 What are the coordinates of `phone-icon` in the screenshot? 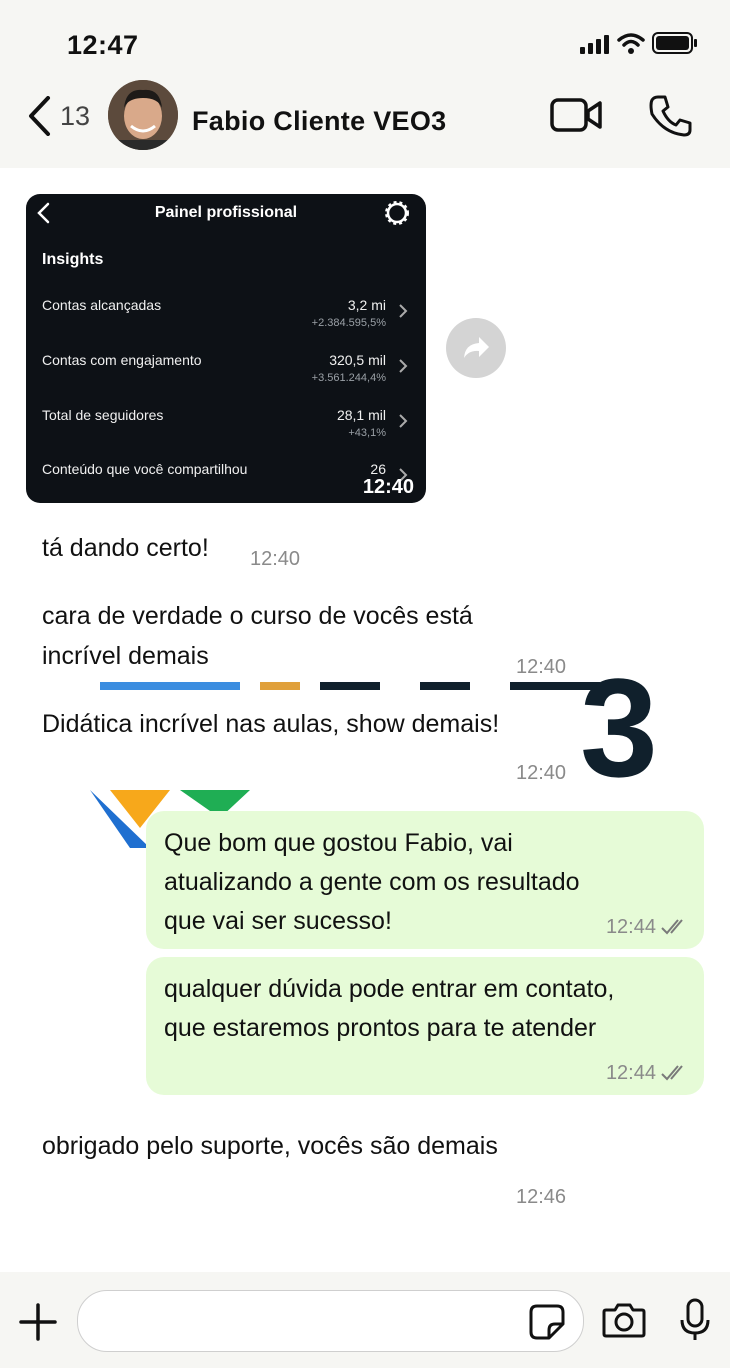 It's located at (670, 116).